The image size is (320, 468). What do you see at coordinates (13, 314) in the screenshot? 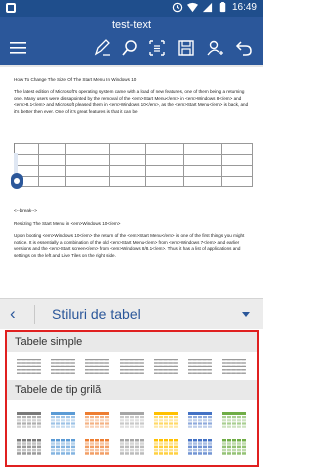
I see `back-chevron-icon: ‹` at bounding box center [13, 314].